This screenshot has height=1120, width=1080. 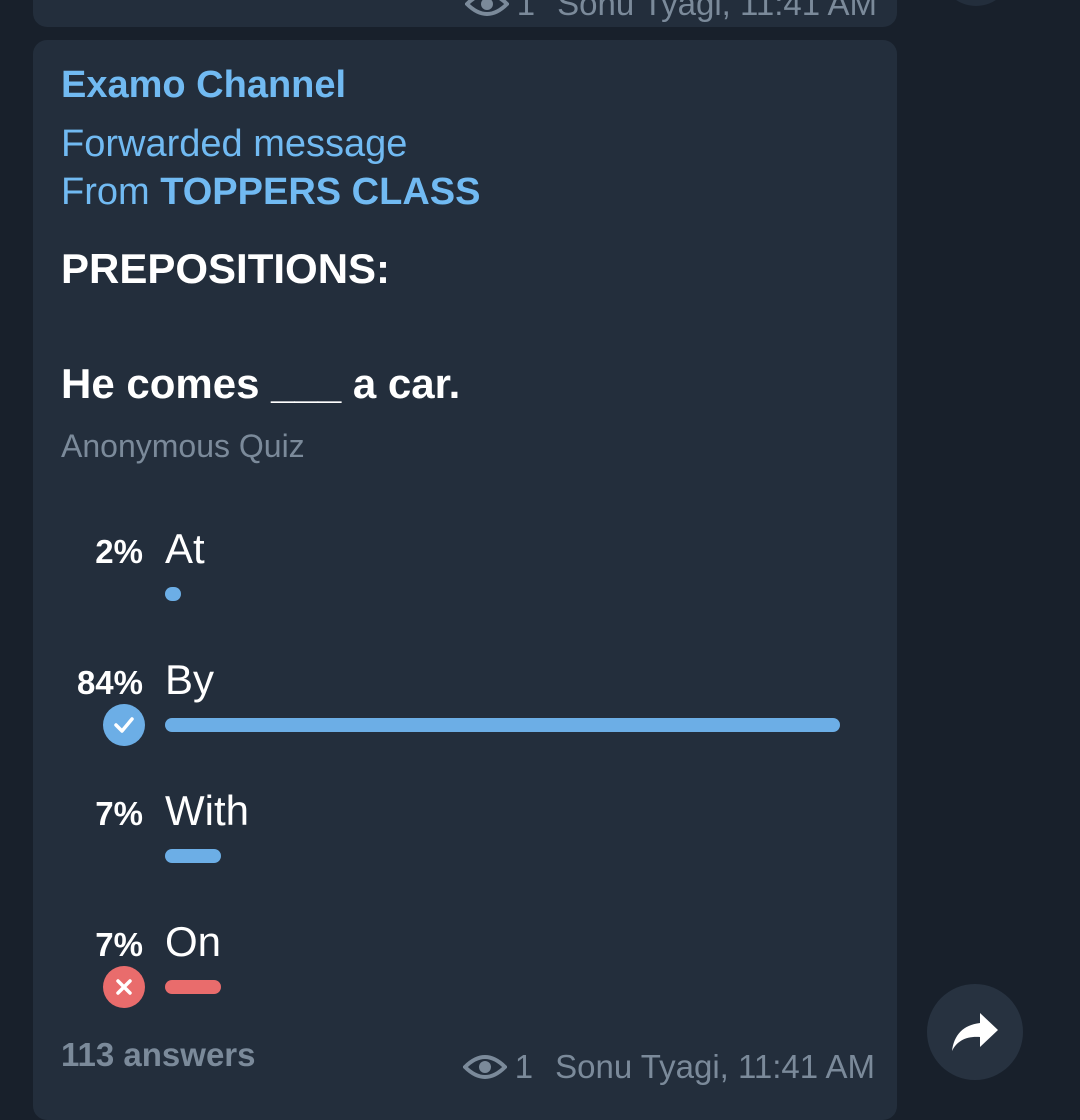 I want to click on poll-option-by: 84% By, so click(x=465, y=714).